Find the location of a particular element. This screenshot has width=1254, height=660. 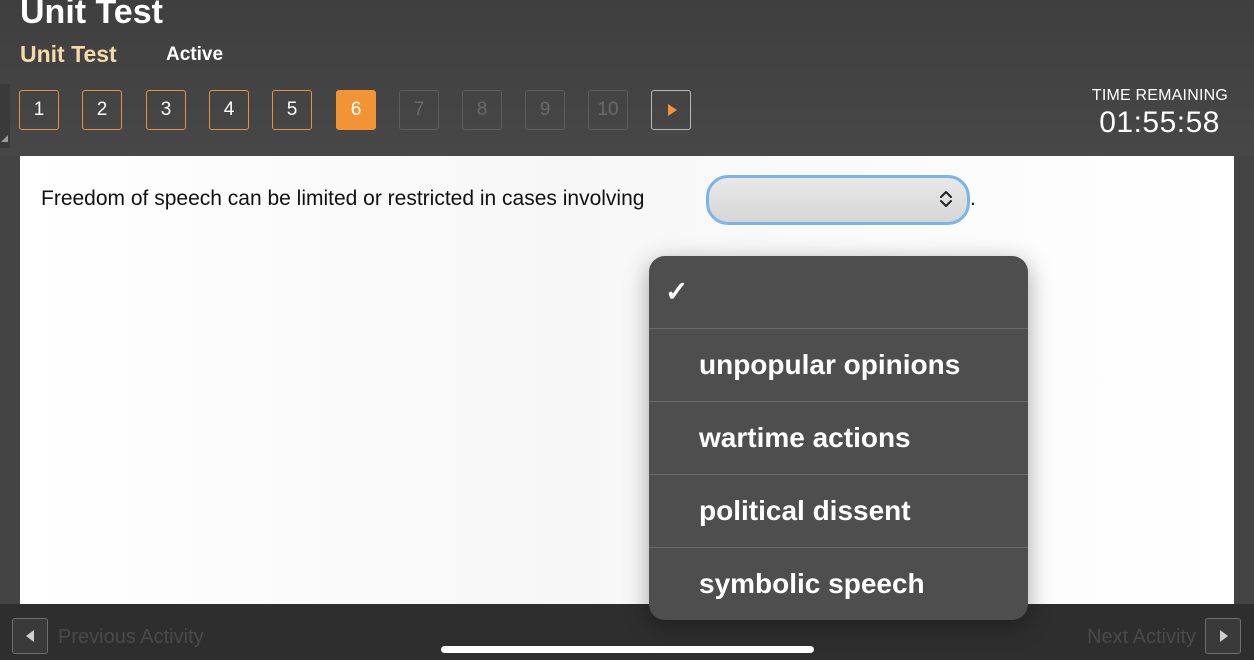

up-down-chevron-icon is located at coordinates (946, 199).